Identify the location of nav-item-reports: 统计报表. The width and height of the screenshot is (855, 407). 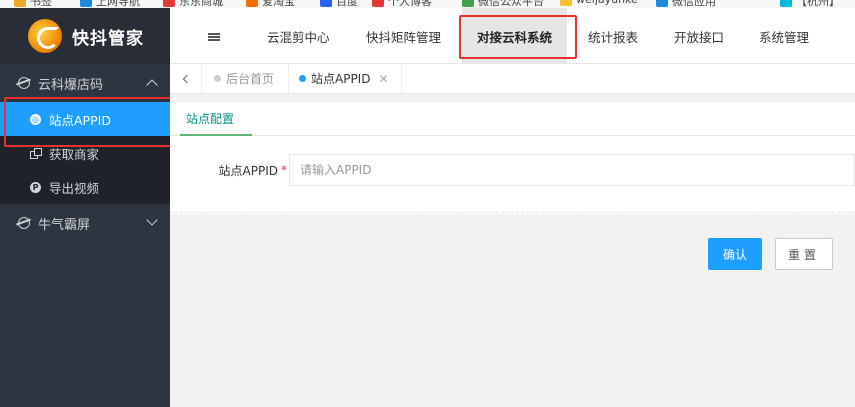
(613, 36).